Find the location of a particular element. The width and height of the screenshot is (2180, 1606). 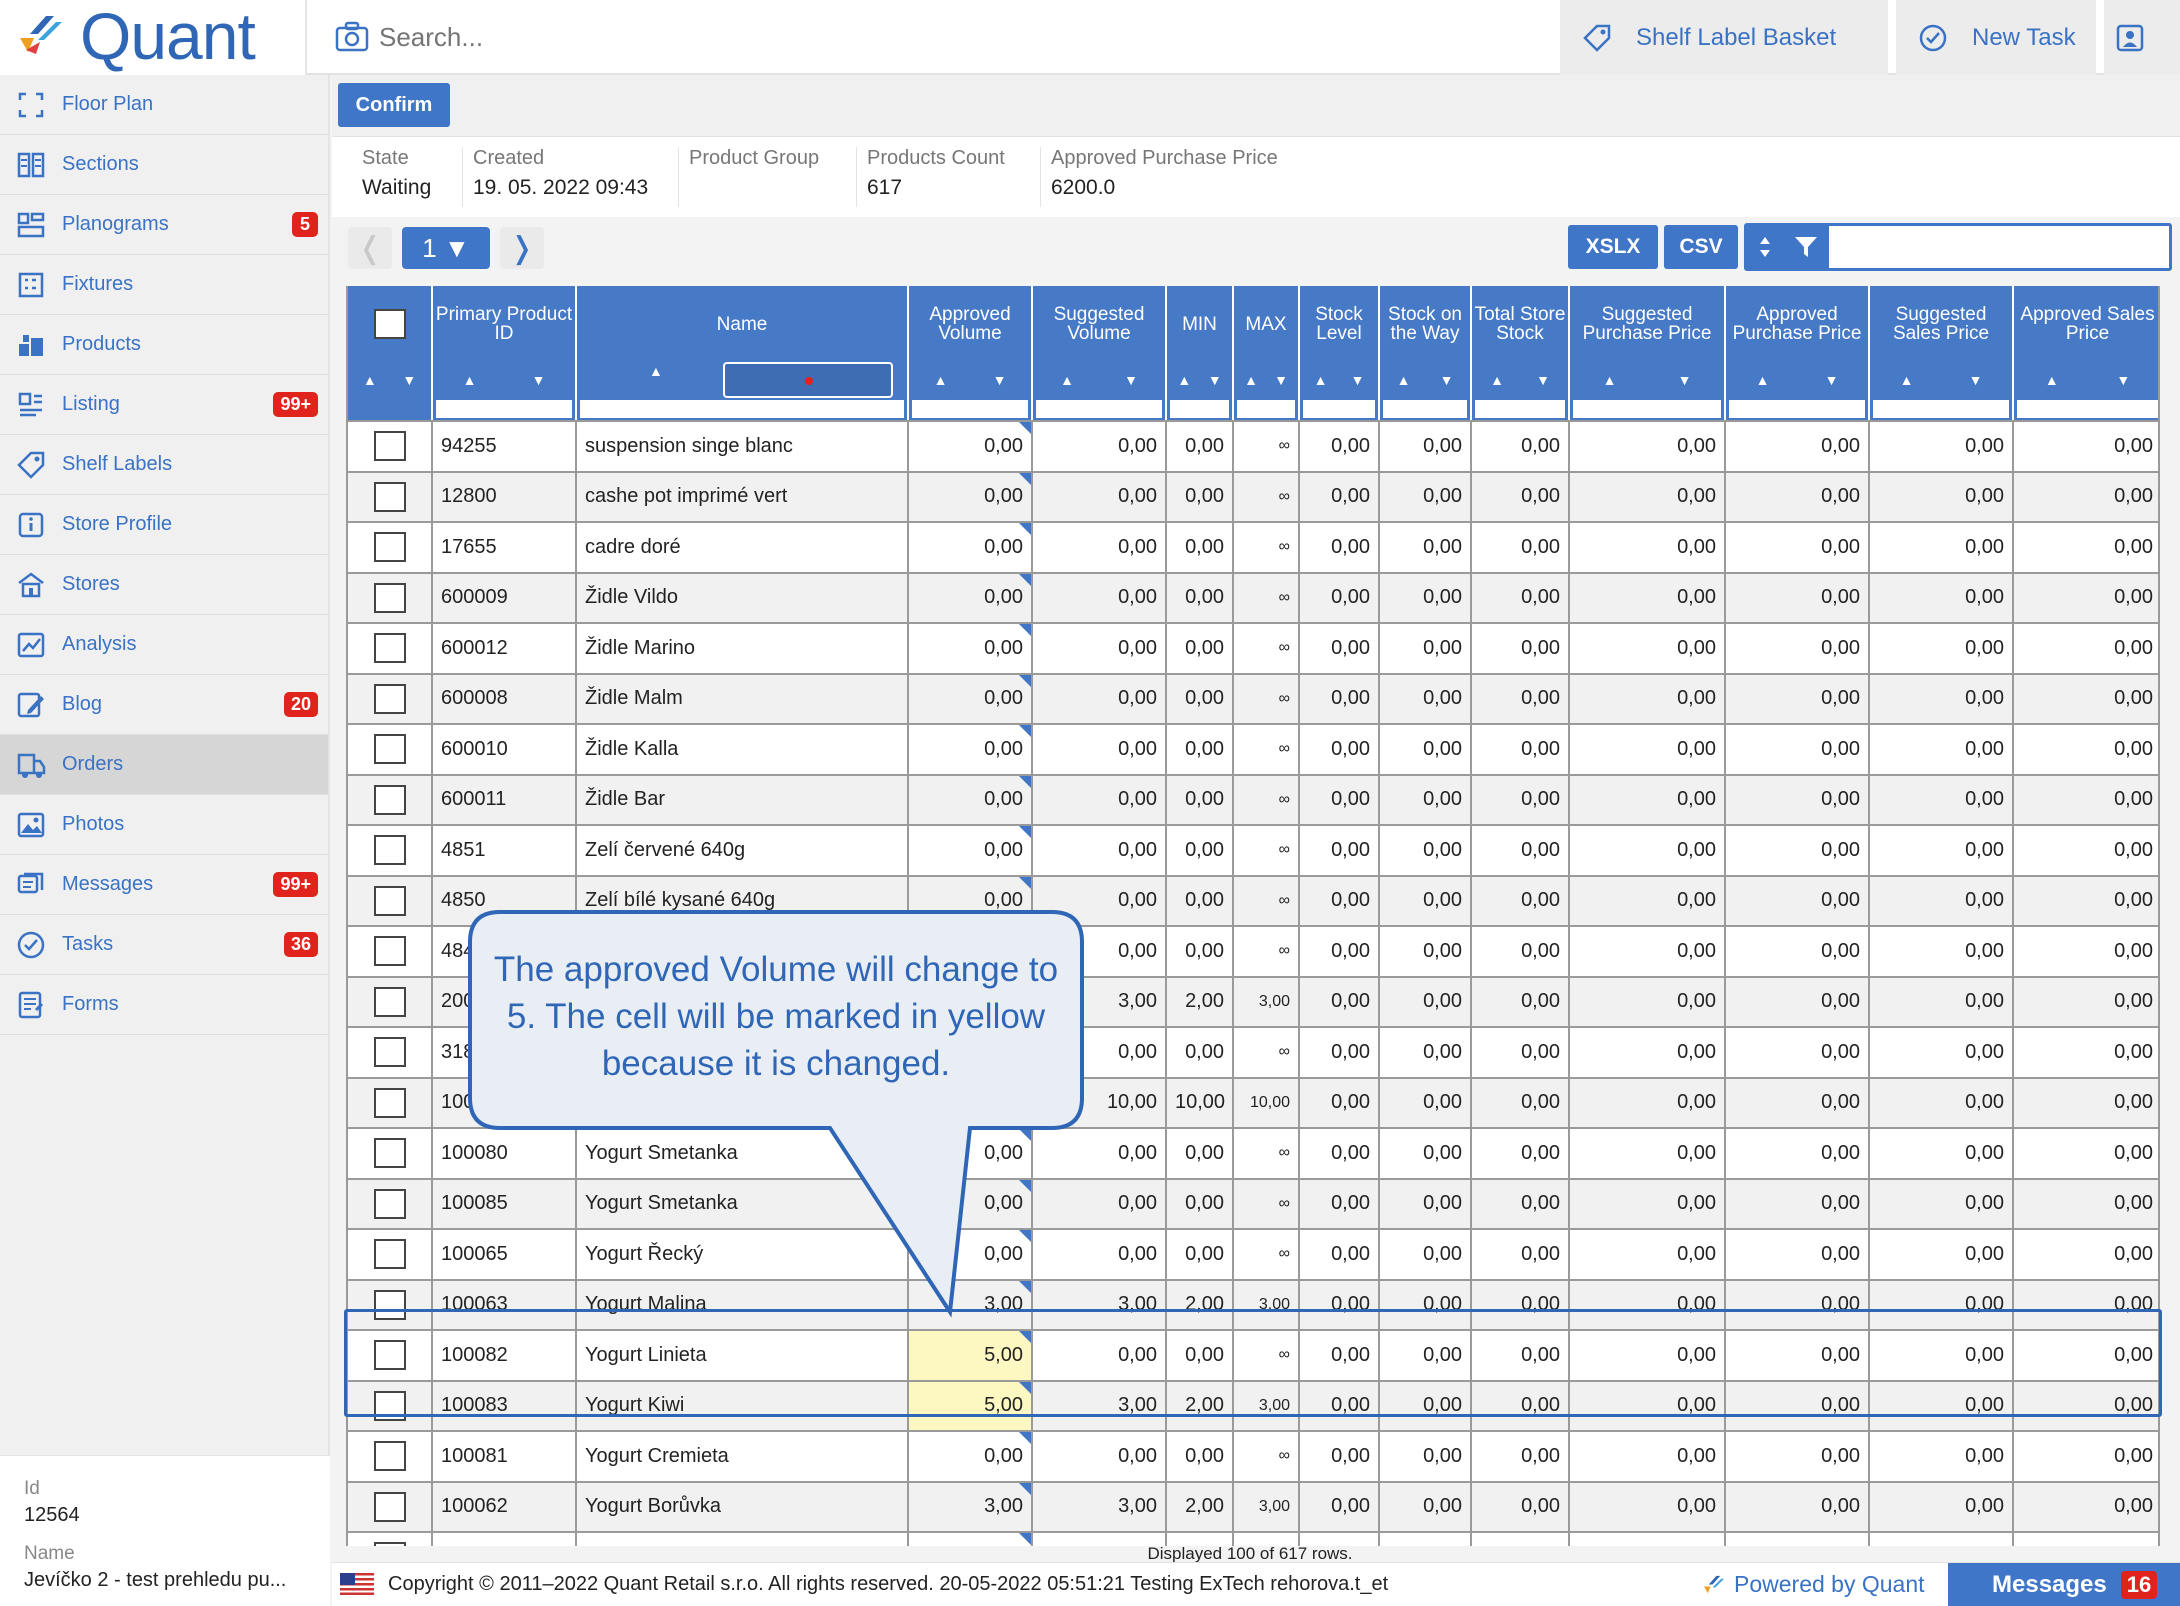

column-header-suggested-purchase-price: Suggested Purchase Price is located at coordinates (1647, 324).